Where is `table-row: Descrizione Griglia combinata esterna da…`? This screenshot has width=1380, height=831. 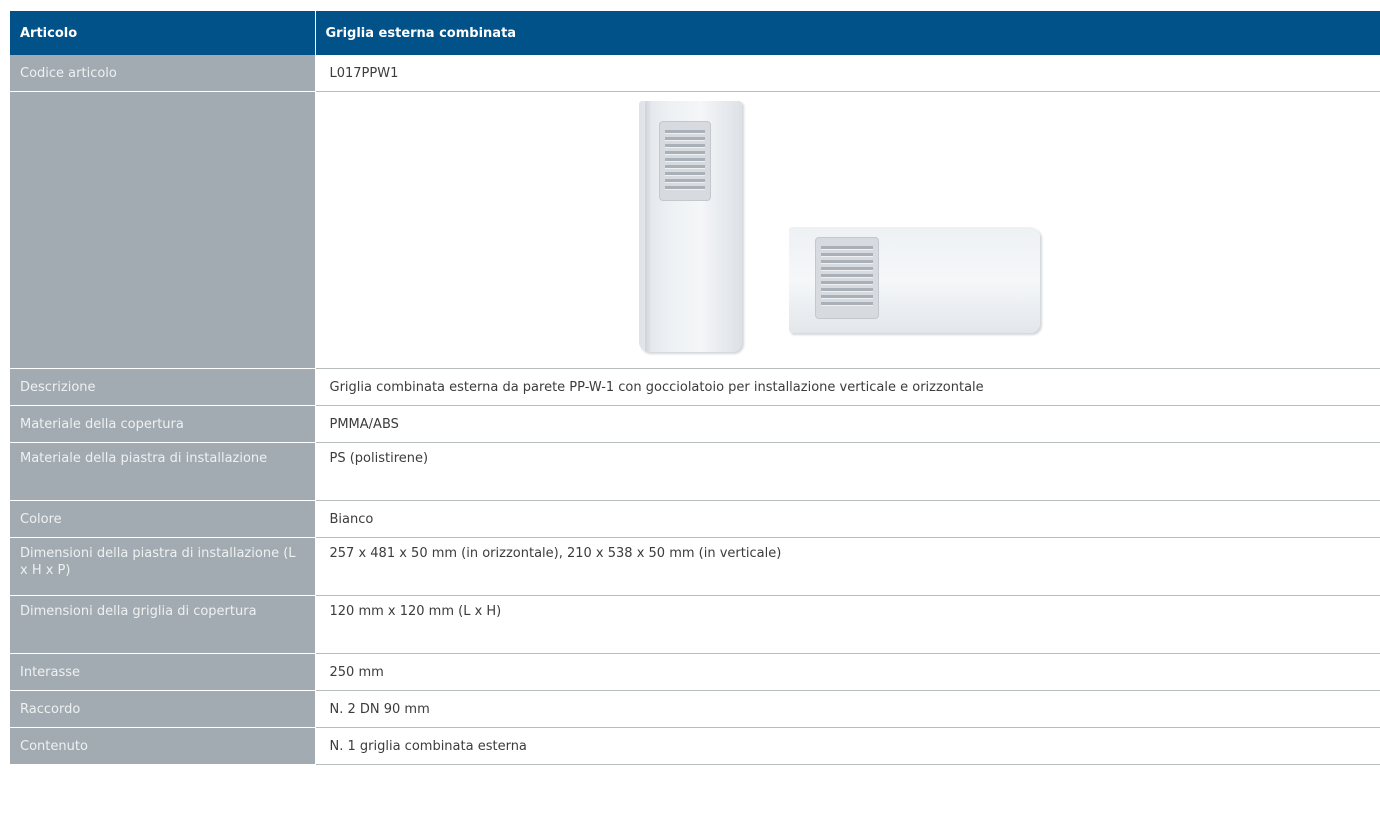 table-row: Descrizione Griglia combinata esterna da… is located at coordinates (695, 387).